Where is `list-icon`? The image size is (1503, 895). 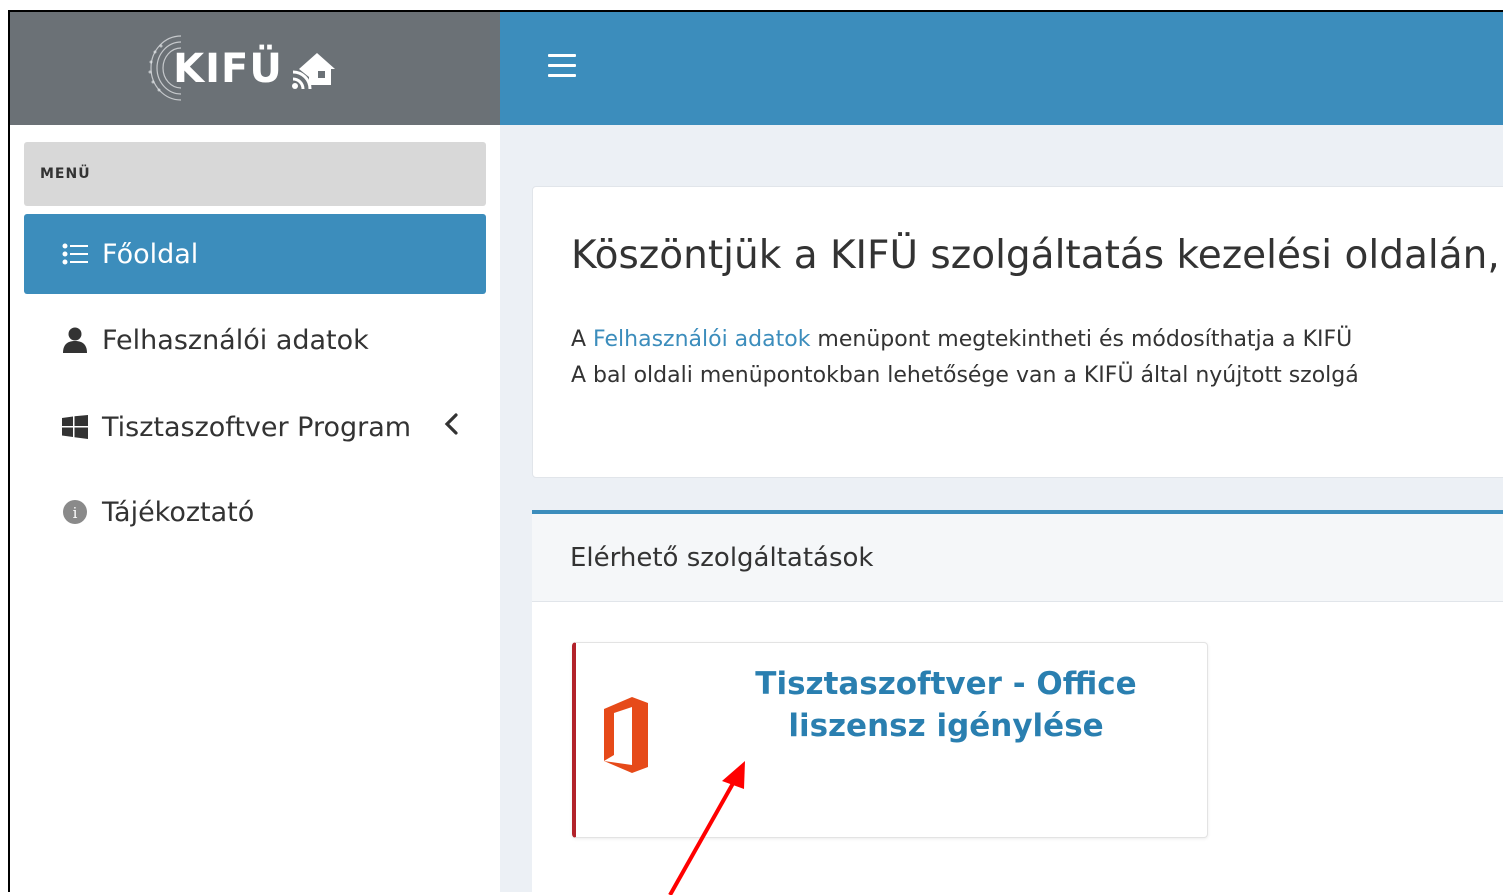
list-icon is located at coordinates (75, 254).